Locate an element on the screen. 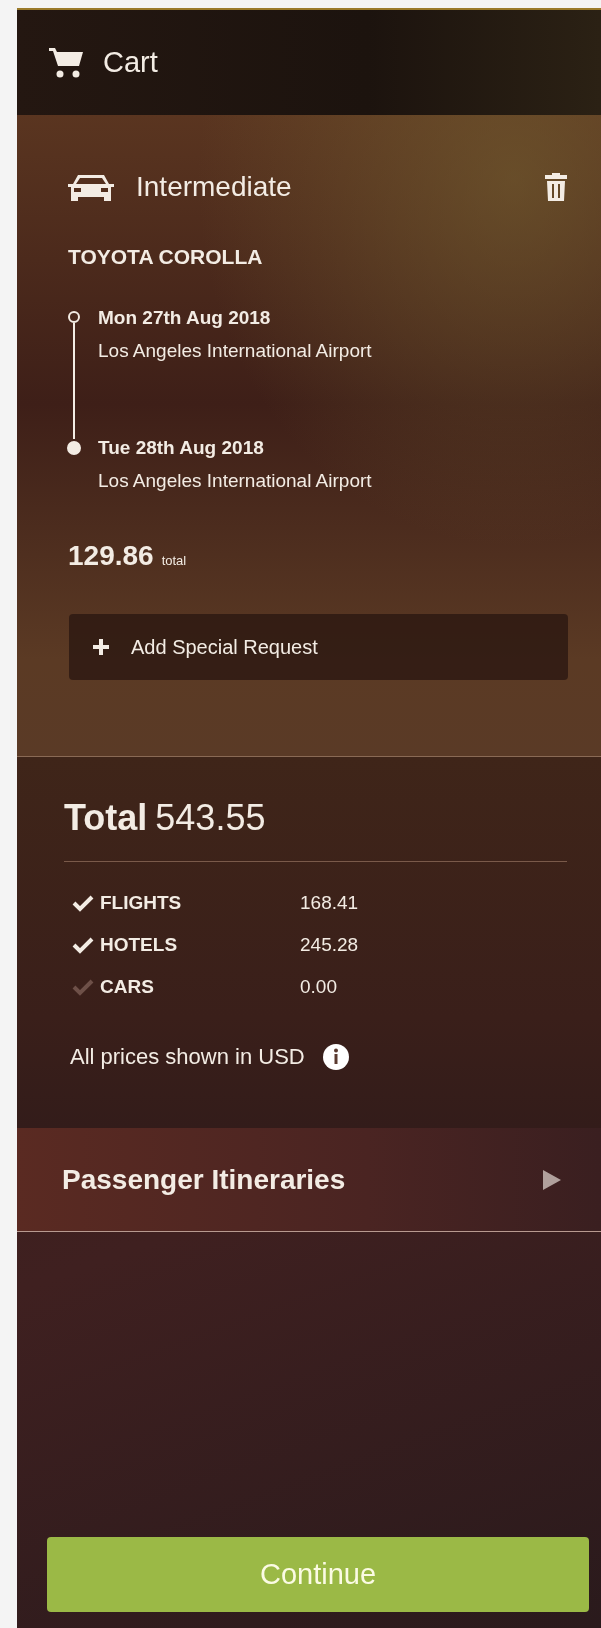  car-price: 129.86 is located at coordinates (111, 556).